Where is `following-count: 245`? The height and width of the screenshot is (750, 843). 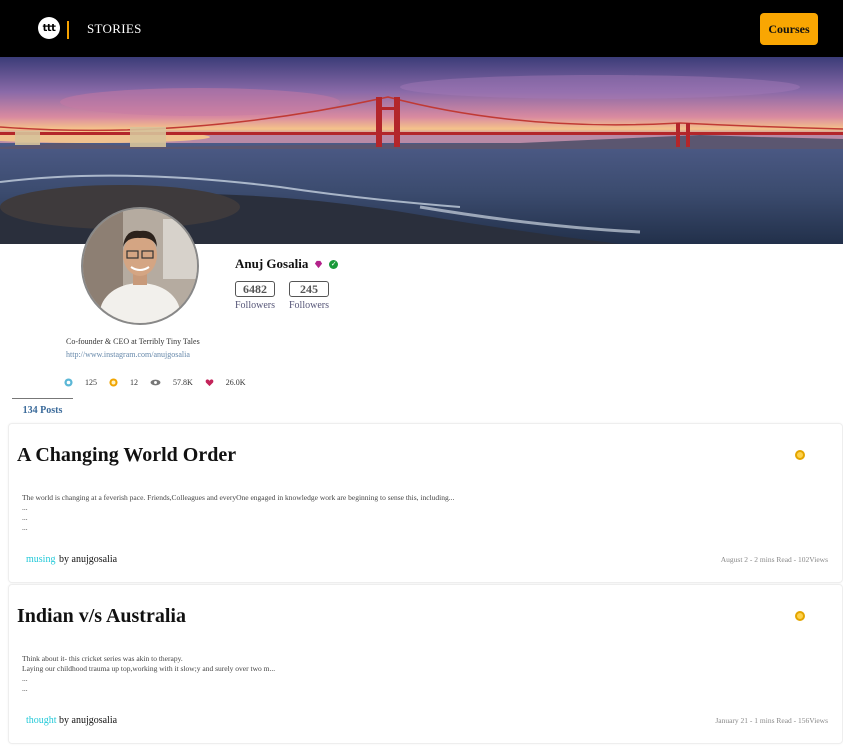 following-count: 245 is located at coordinates (309, 289).